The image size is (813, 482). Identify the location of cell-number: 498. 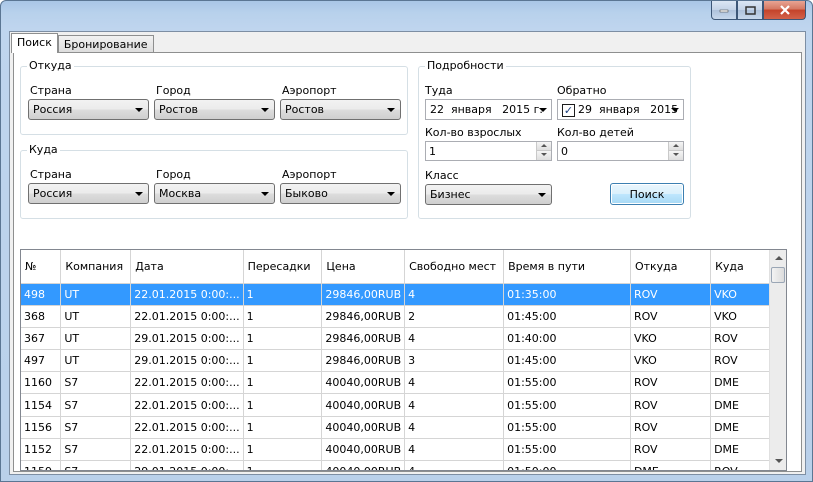
(41, 294).